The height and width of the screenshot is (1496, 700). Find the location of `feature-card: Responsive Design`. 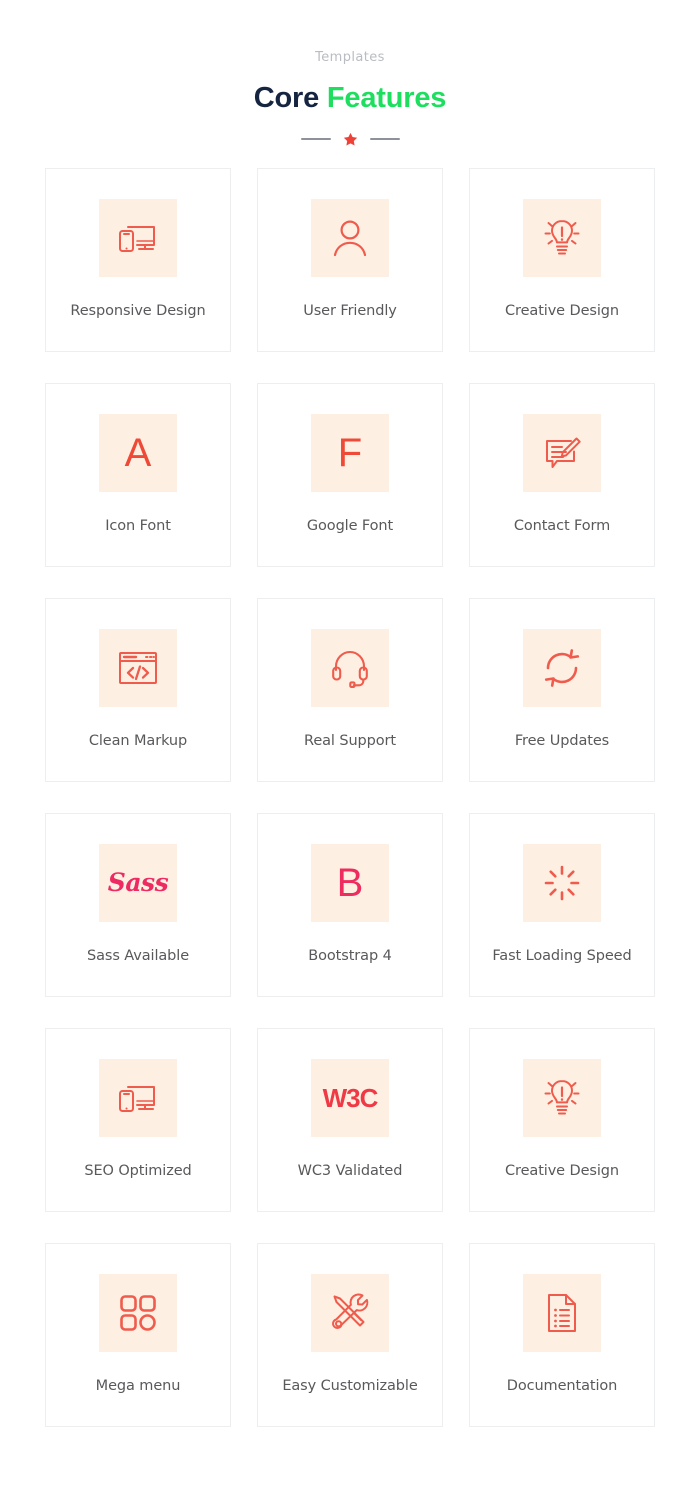

feature-card: Responsive Design is located at coordinates (138, 260).